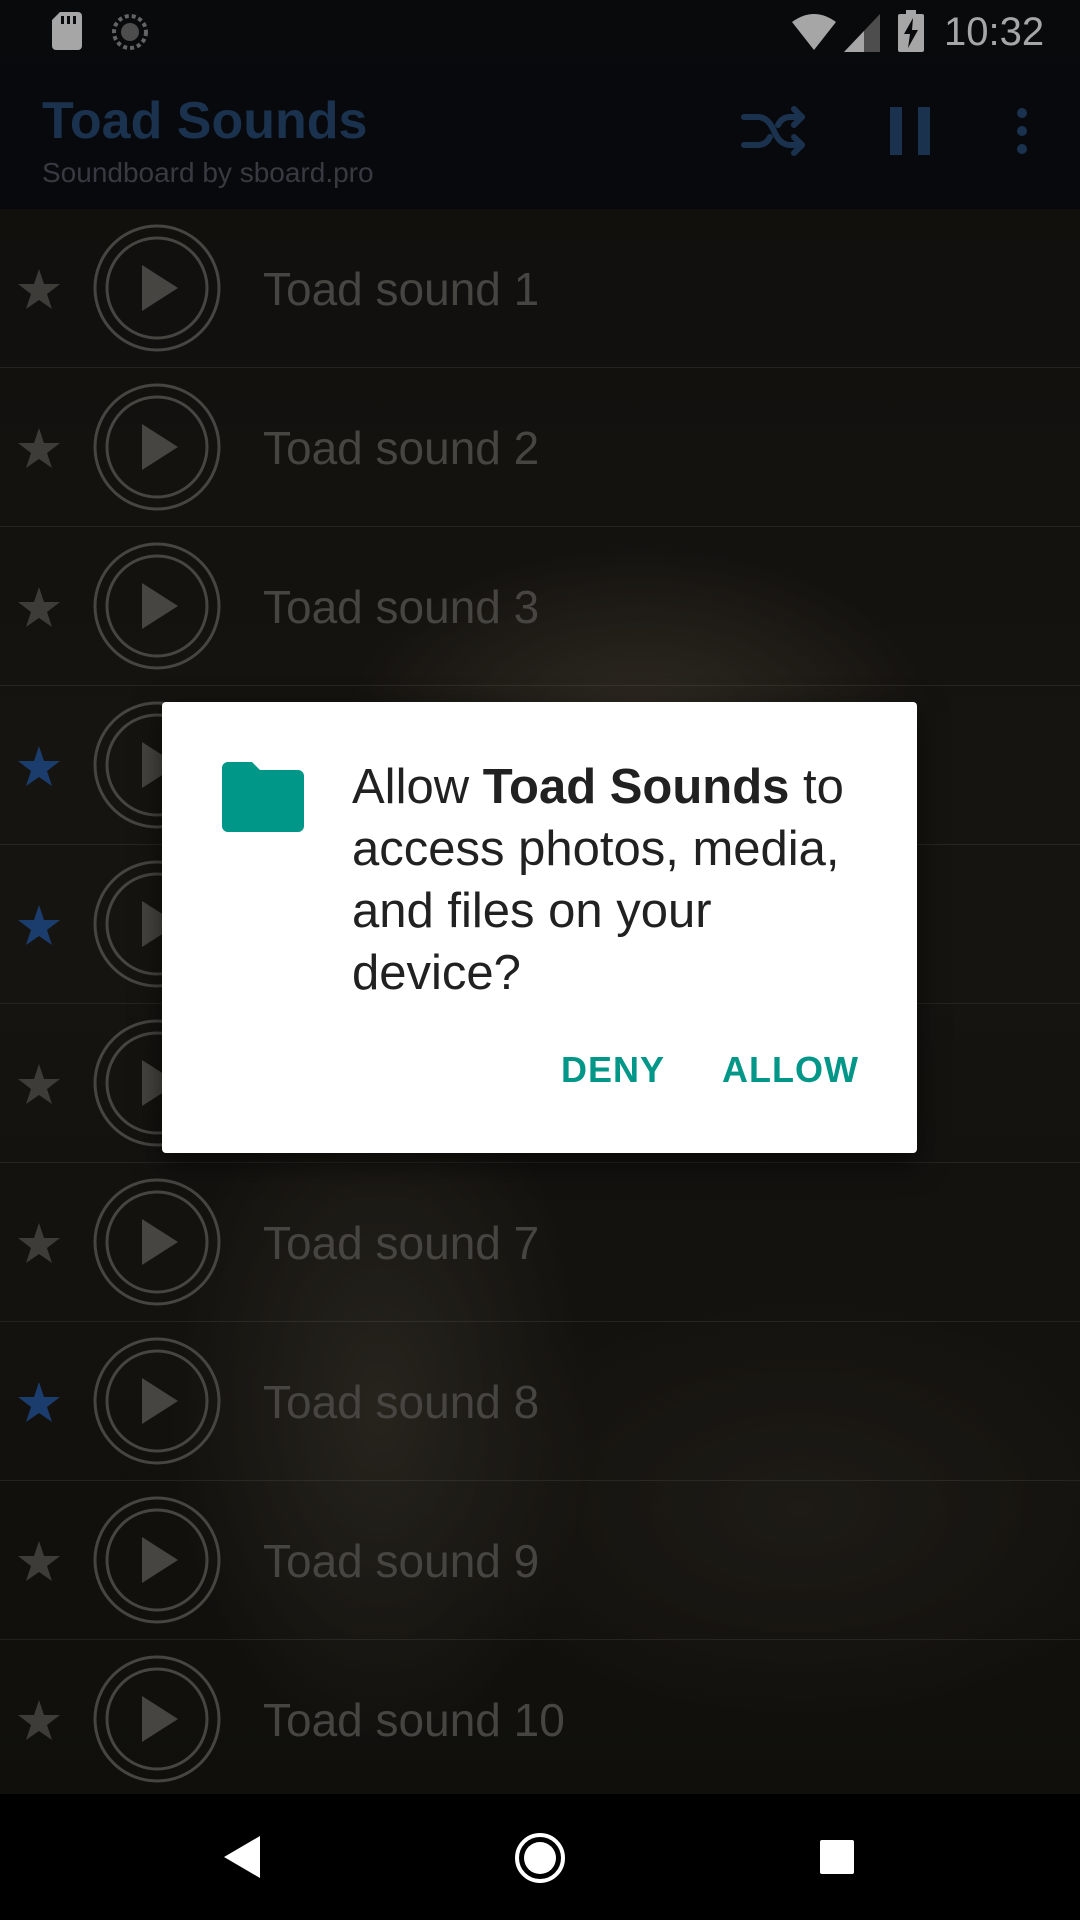 Image resolution: width=1080 pixels, height=1920 pixels. I want to click on deny-button: DENY, so click(613, 1070).